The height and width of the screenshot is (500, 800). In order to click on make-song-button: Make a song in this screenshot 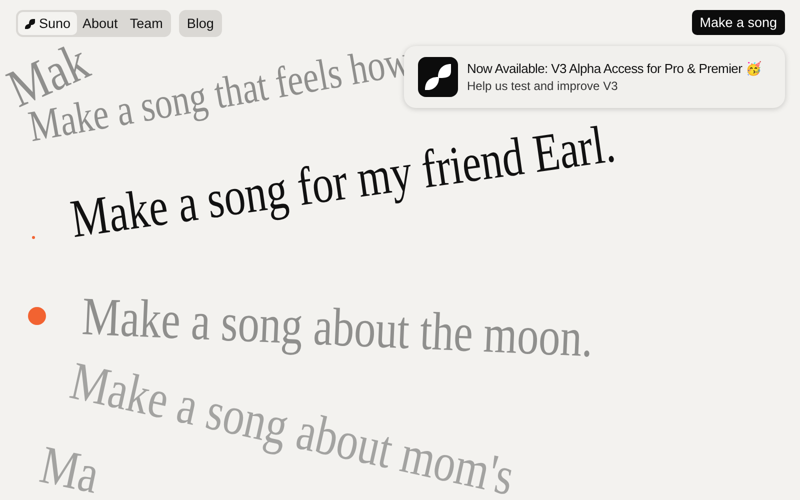, I will do `click(738, 22)`.